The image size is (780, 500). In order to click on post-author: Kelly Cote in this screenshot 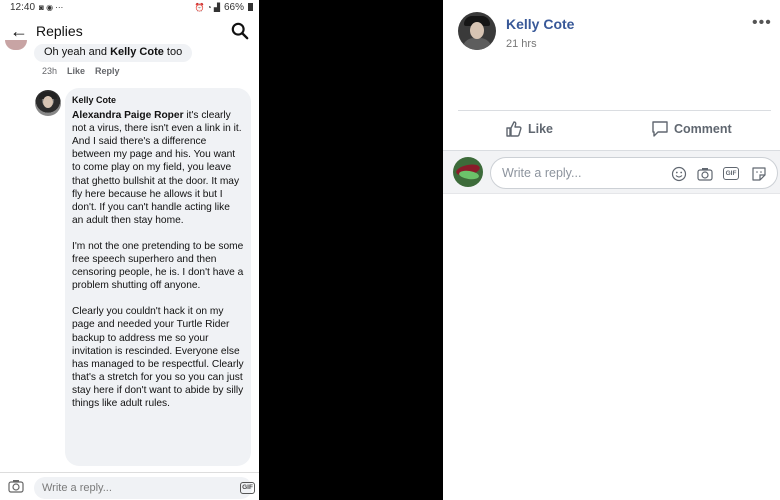, I will do `click(540, 24)`.